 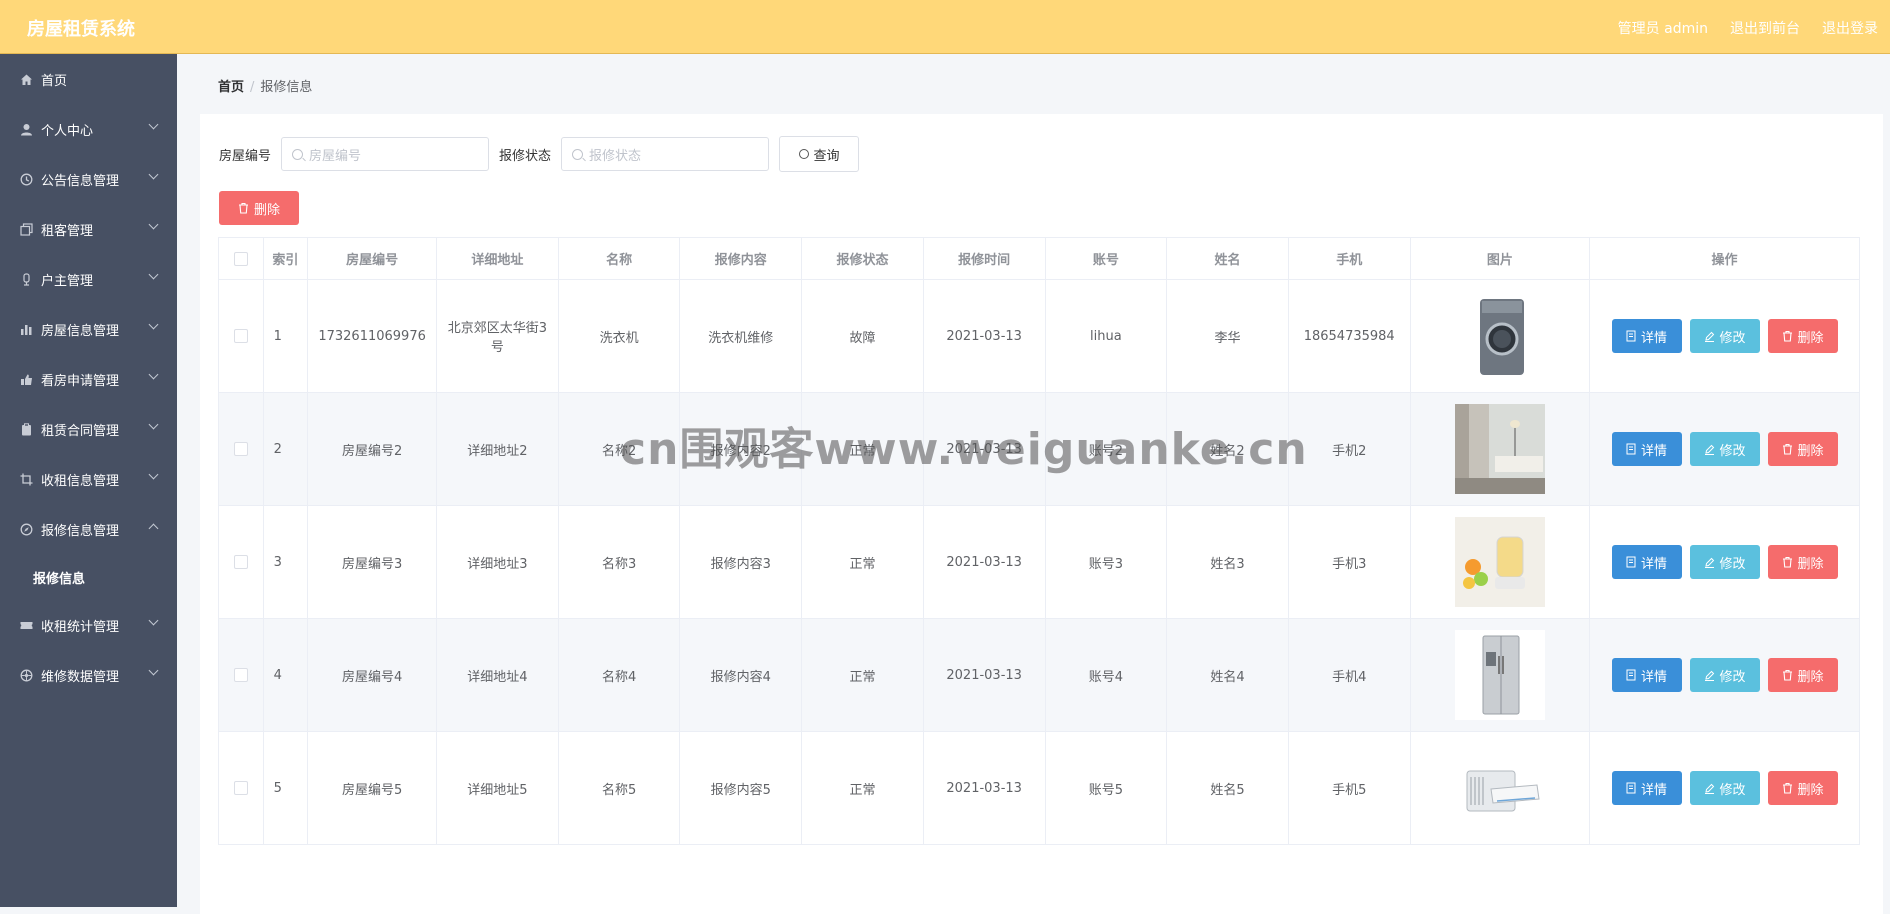 What do you see at coordinates (497, 258) in the screenshot?
I see `col-header: 详细地址` at bounding box center [497, 258].